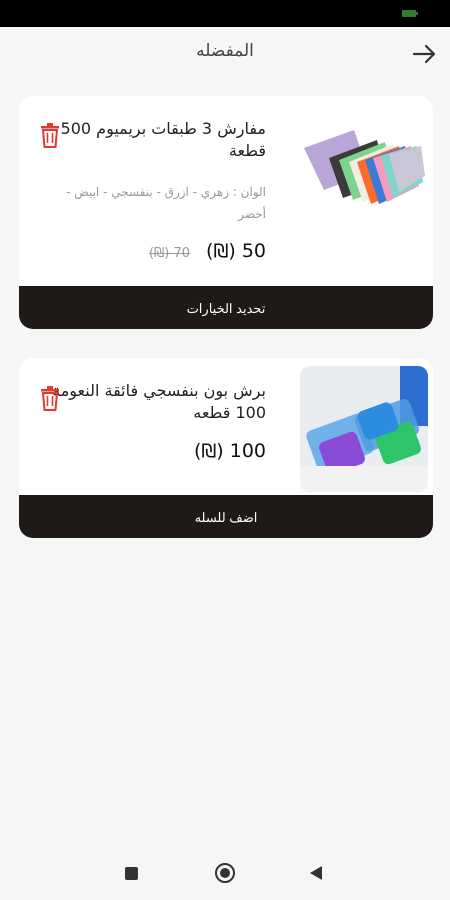 The height and width of the screenshot is (900, 450). I want to click on page-title: المفضله, so click(225, 51).